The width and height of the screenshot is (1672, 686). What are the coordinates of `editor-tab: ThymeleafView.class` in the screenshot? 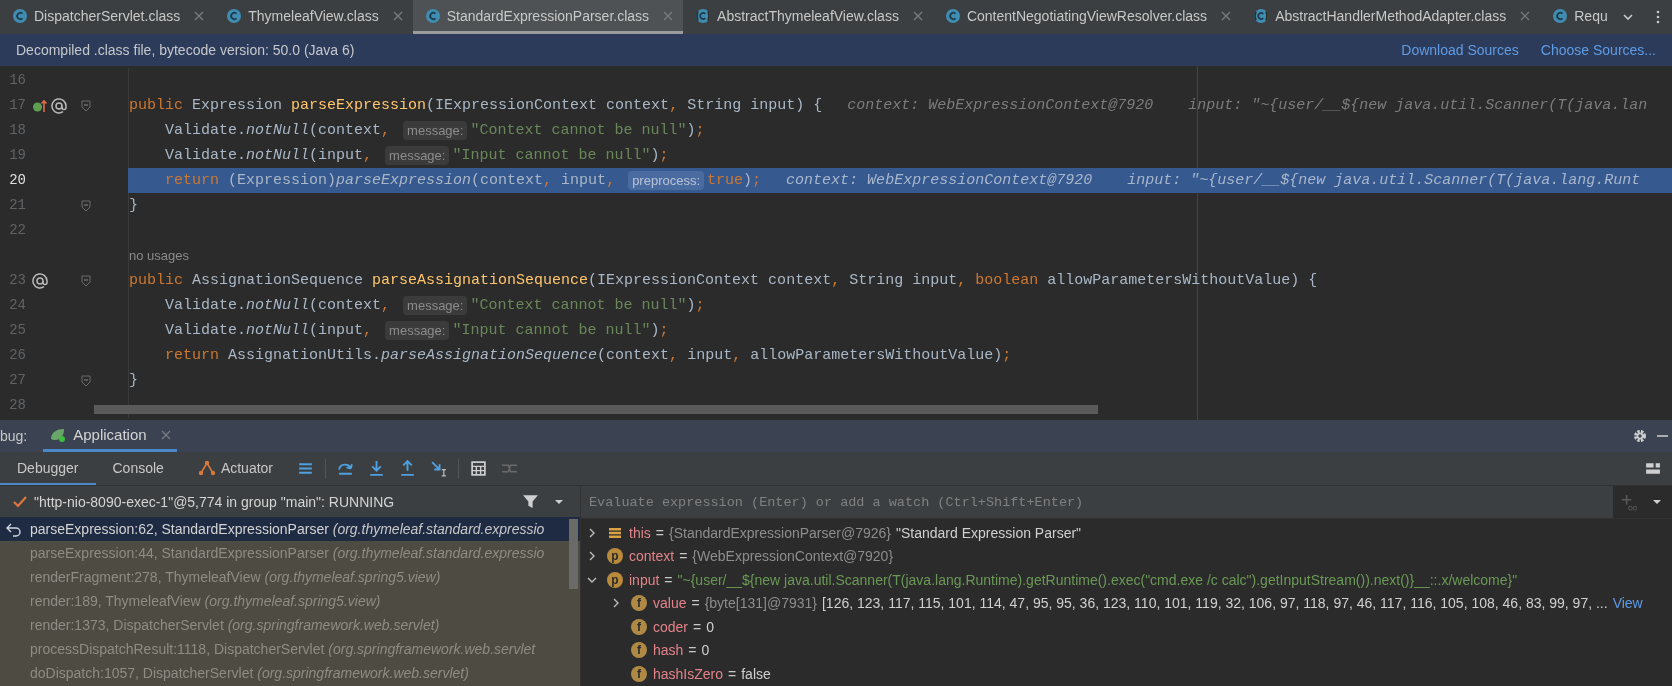 It's located at (313, 17).